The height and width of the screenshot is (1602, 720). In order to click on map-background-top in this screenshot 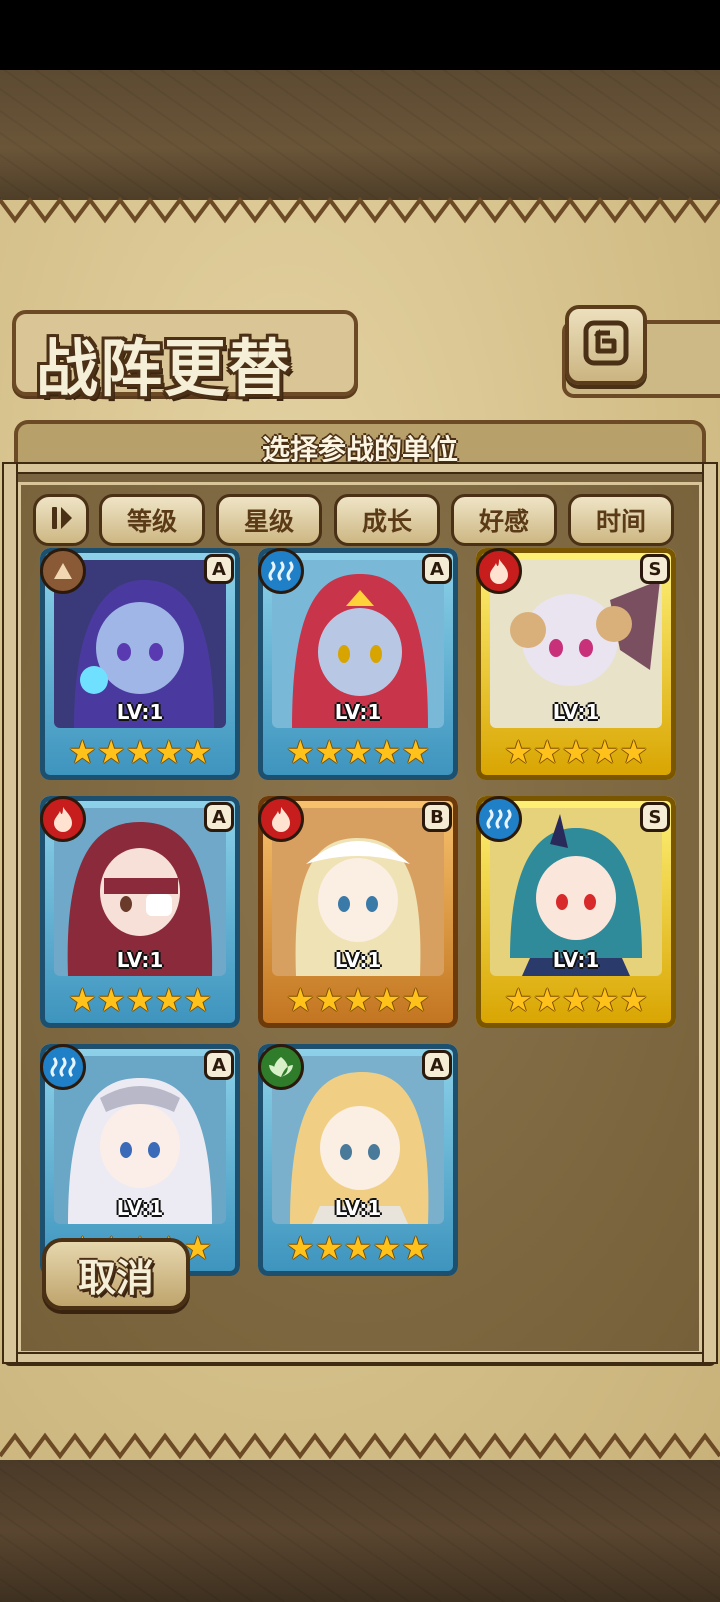, I will do `click(360, 135)`.